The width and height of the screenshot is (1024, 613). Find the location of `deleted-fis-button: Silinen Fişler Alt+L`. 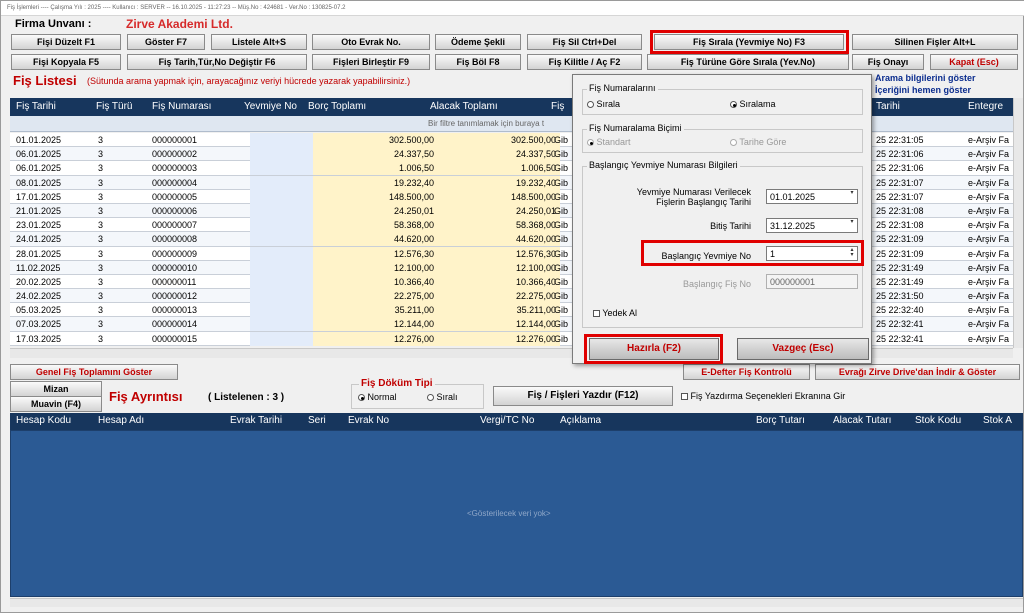

deleted-fis-button: Silinen Fişler Alt+L is located at coordinates (935, 42).